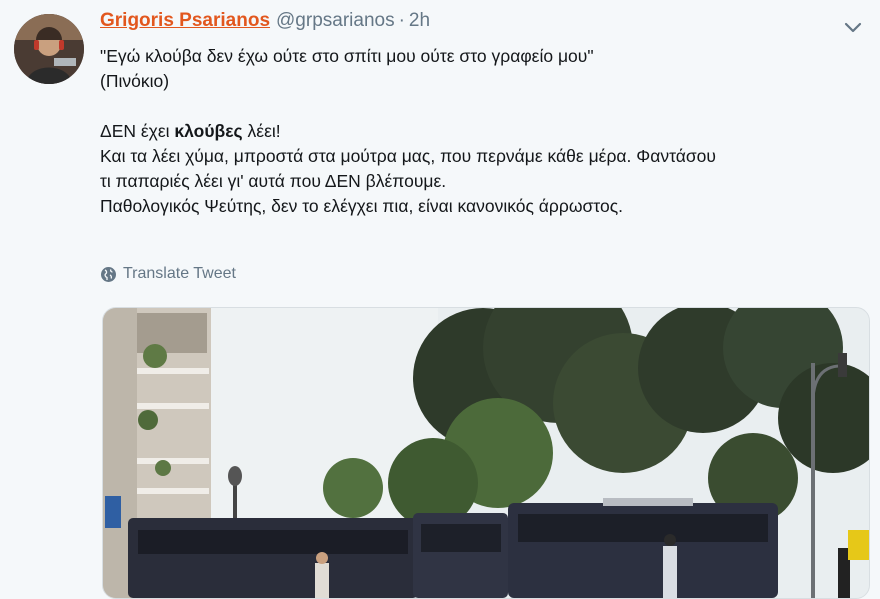  I want to click on chevron-down-icon, so click(853, 27).